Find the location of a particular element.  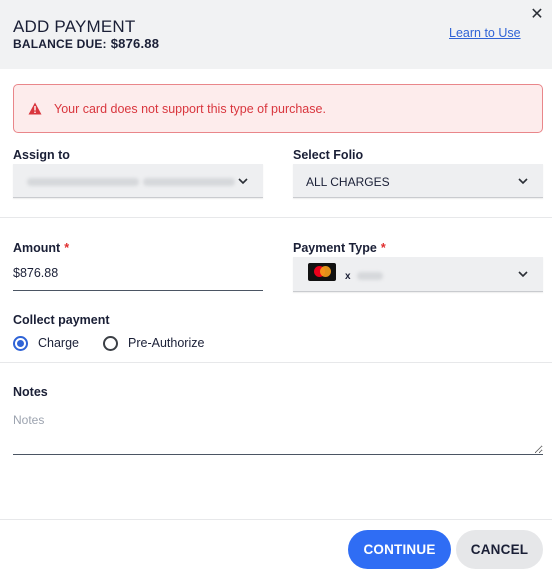

close-icon: ✕ is located at coordinates (537, 15).